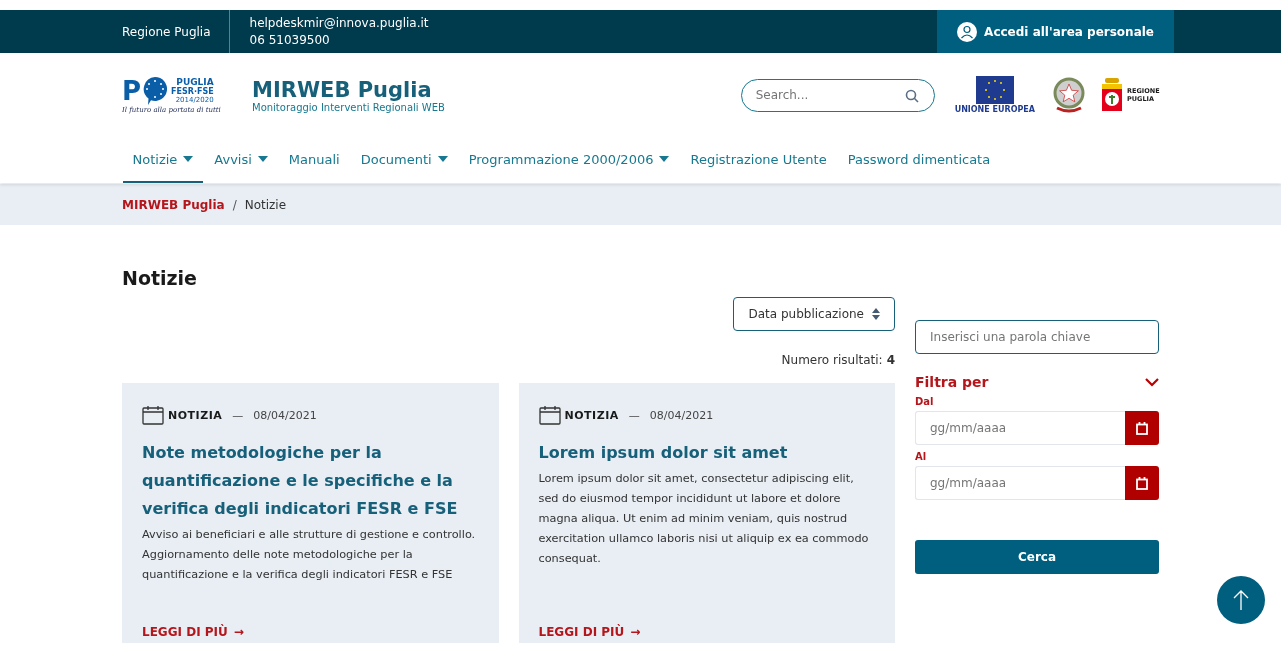 The width and height of the screenshot is (1281, 645). What do you see at coordinates (1112, 95) in the screenshot?
I see `coat-of-arms-icon` at bounding box center [1112, 95].